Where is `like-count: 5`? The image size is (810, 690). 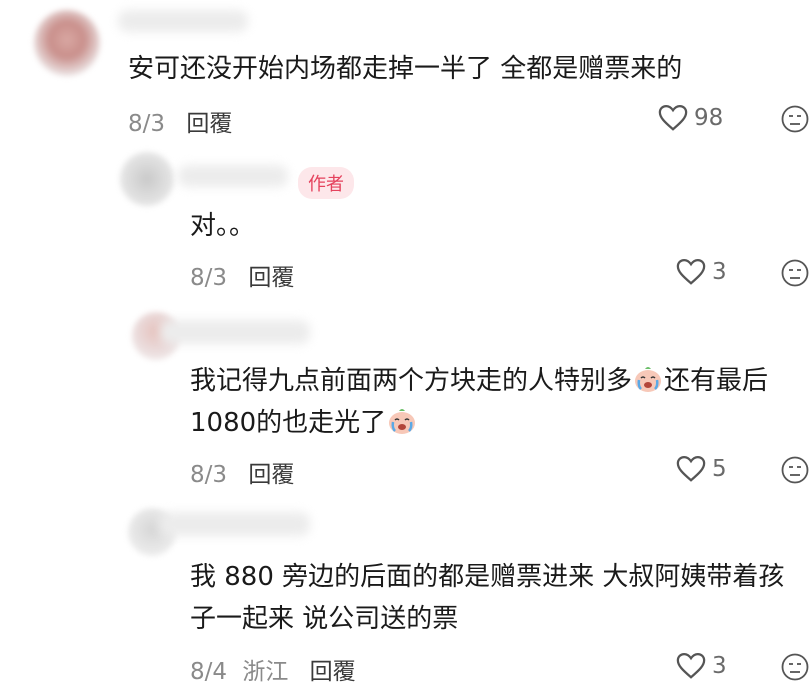
like-count: 5 is located at coordinates (719, 469).